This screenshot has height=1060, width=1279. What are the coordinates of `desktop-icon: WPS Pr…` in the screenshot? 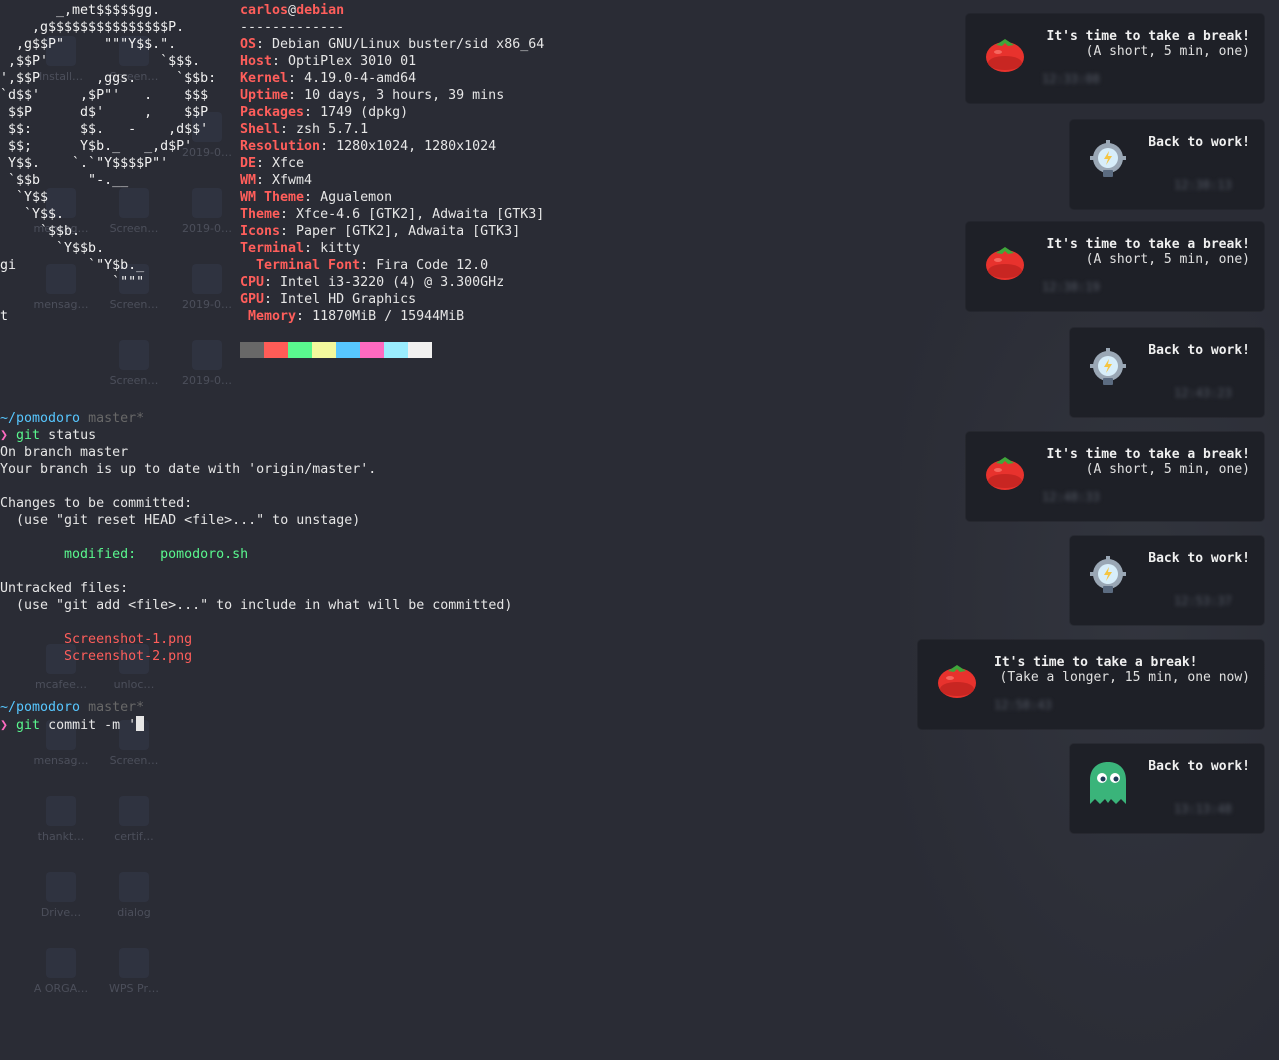 It's located at (134, 980).